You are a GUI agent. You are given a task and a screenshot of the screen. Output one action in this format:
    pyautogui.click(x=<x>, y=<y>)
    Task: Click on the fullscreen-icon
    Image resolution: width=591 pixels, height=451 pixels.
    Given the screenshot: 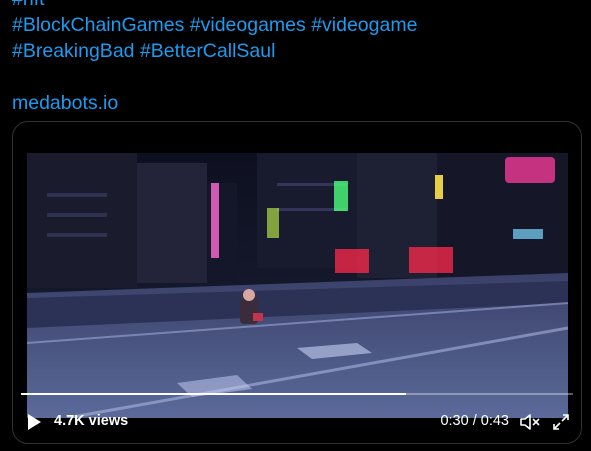 What is the action you would take?
    pyautogui.click(x=561, y=422)
    